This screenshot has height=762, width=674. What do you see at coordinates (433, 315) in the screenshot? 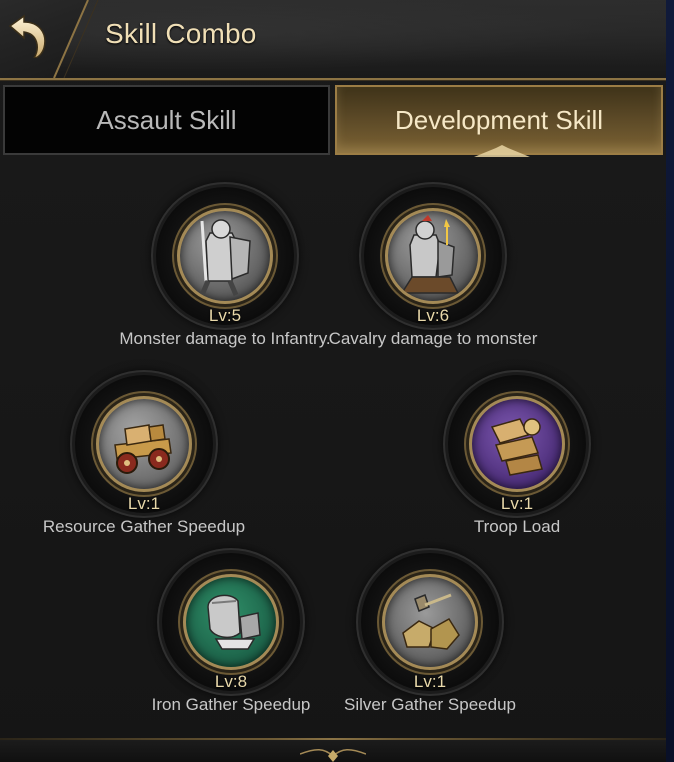
I see `skill-level: Lv:6` at bounding box center [433, 315].